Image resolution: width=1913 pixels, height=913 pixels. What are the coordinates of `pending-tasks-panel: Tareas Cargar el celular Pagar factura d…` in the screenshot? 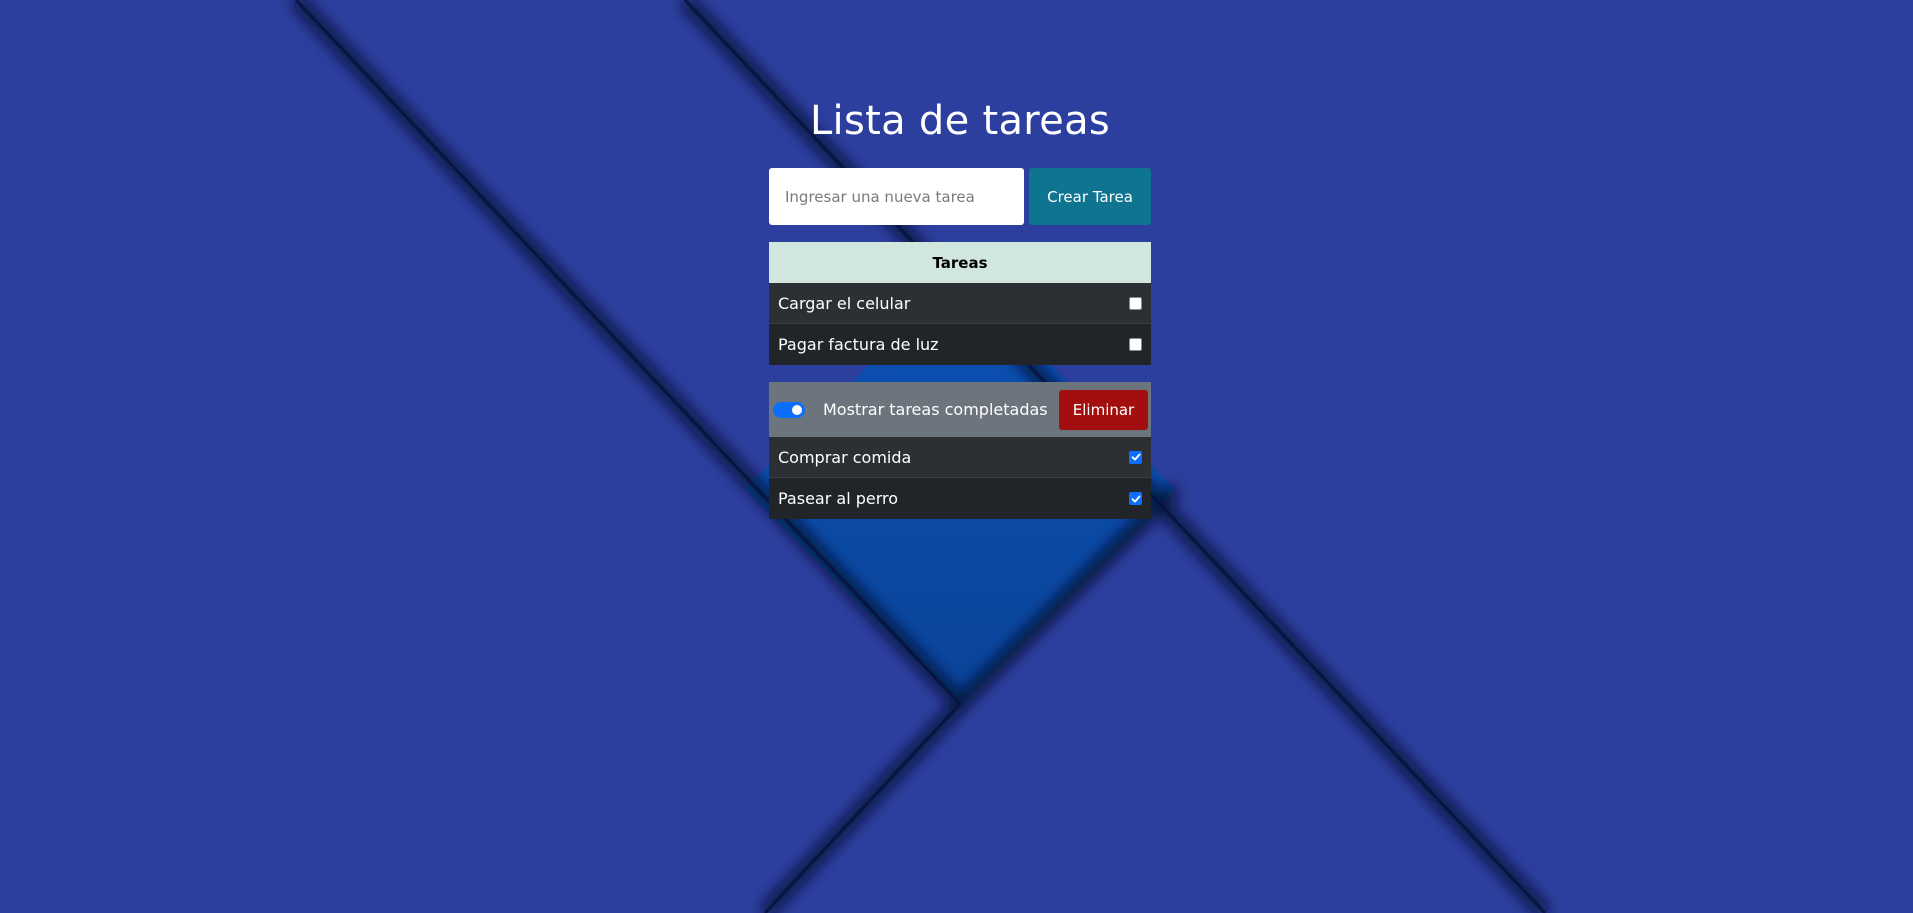 It's located at (960, 303).